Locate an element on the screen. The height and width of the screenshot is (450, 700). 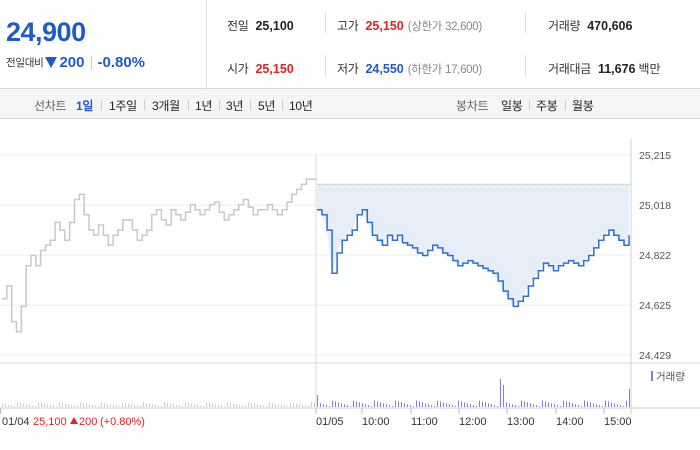
range-3m: 3개월 is located at coordinates (166, 105).